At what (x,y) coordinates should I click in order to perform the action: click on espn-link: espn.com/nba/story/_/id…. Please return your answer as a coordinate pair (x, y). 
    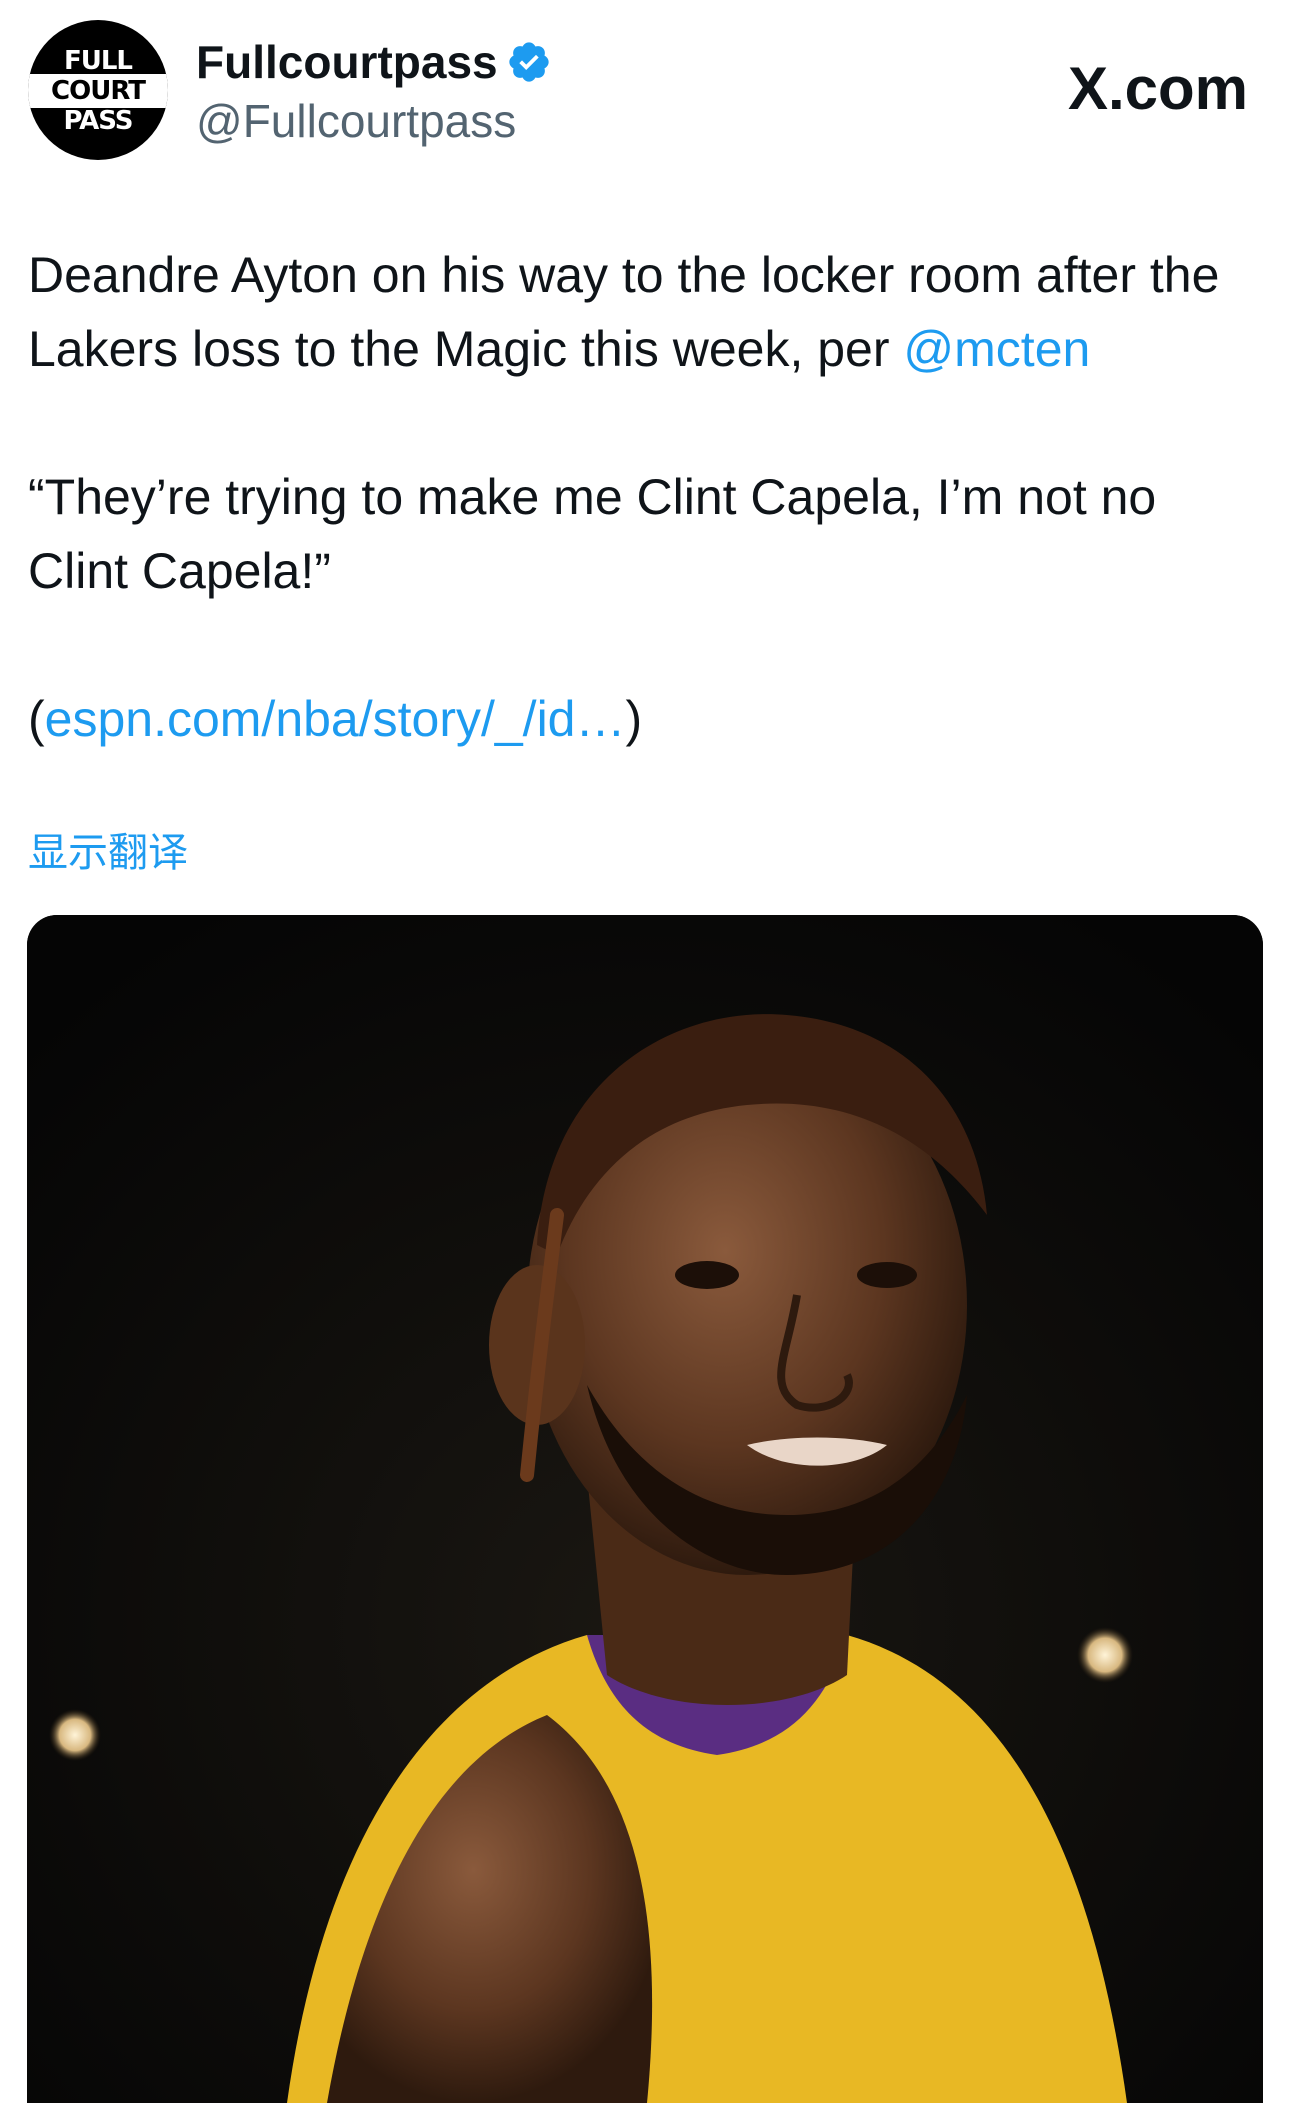
    Looking at the image, I should click on (335, 719).